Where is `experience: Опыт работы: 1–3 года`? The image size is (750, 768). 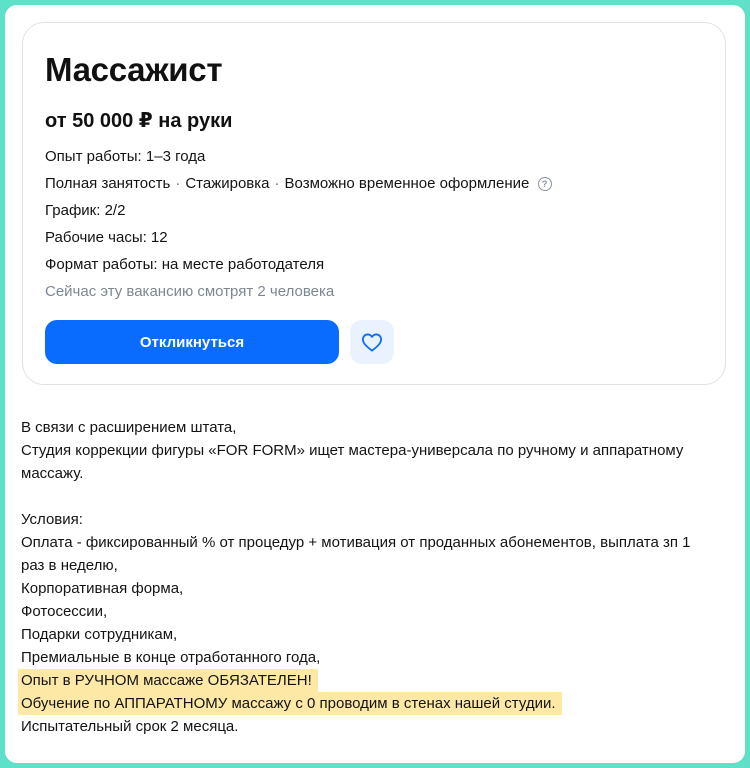 experience: Опыт работы: 1–3 года is located at coordinates (125, 156).